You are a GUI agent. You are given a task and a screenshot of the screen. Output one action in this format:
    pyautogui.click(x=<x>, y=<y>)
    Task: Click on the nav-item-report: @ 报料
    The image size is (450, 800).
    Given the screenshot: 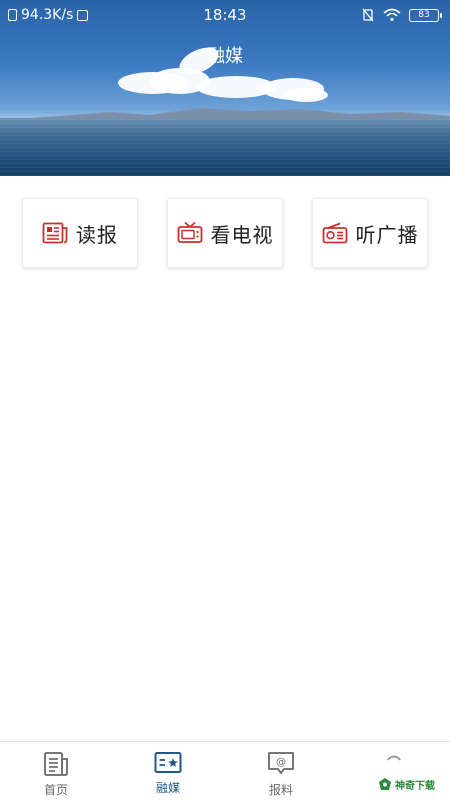 What is the action you would take?
    pyautogui.click(x=281, y=771)
    